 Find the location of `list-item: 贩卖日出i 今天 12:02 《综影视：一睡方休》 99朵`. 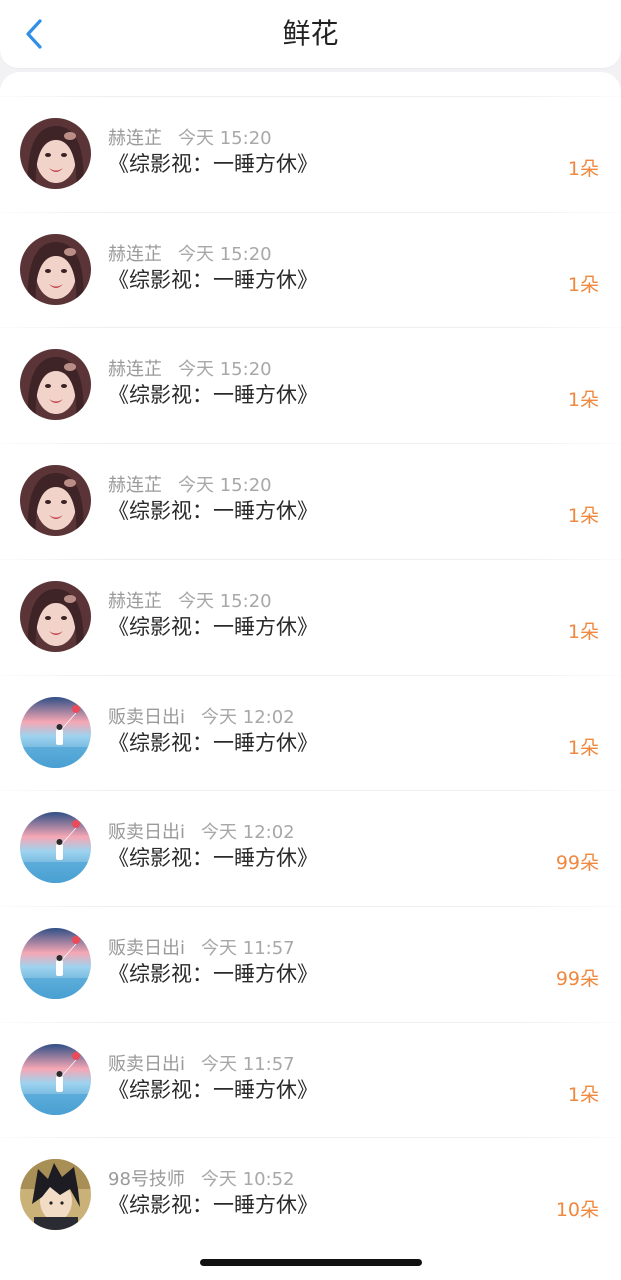

list-item: 贩卖日出i 今天 12:02 《综影视：一睡方休》 99朵 is located at coordinates (310, 847).